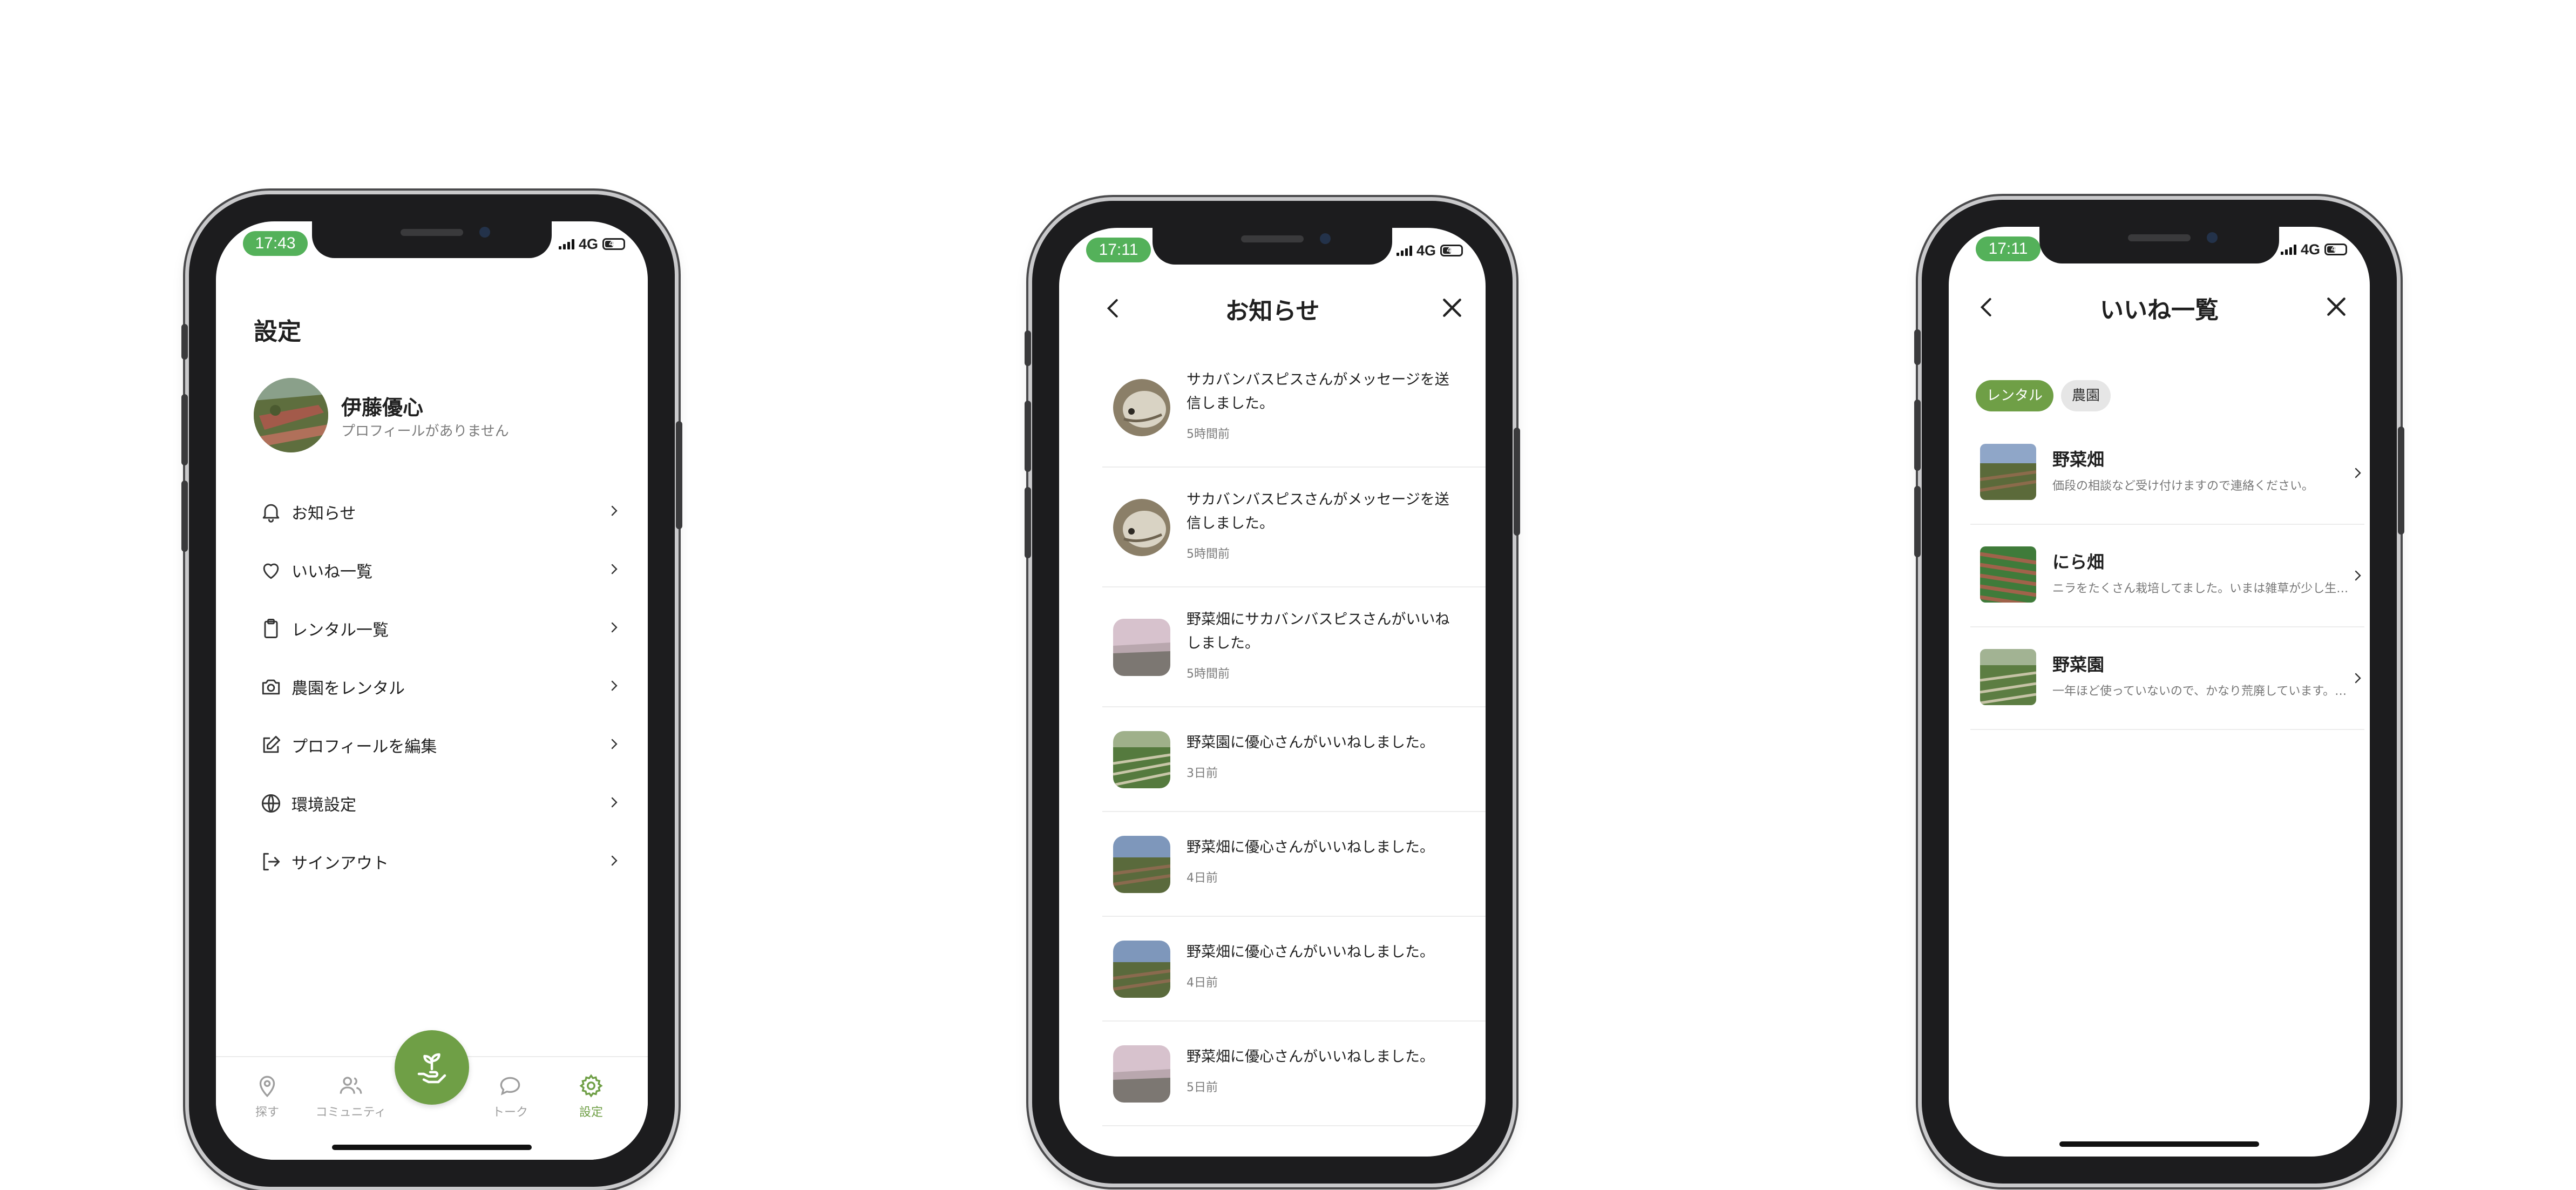 This screenshot has height=1190, width=2576. Describe the element at coordinates (275, 243) in the screenshot. I see `status-time: 17:43` at that location.